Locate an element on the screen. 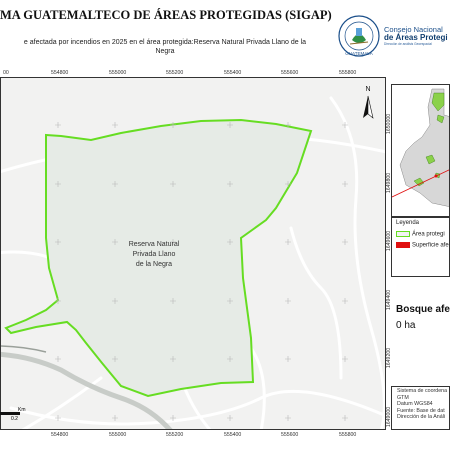 Image resolution: width=450 pixels, height=450 pixels. north-label: N is located at coordinates (367, 89).